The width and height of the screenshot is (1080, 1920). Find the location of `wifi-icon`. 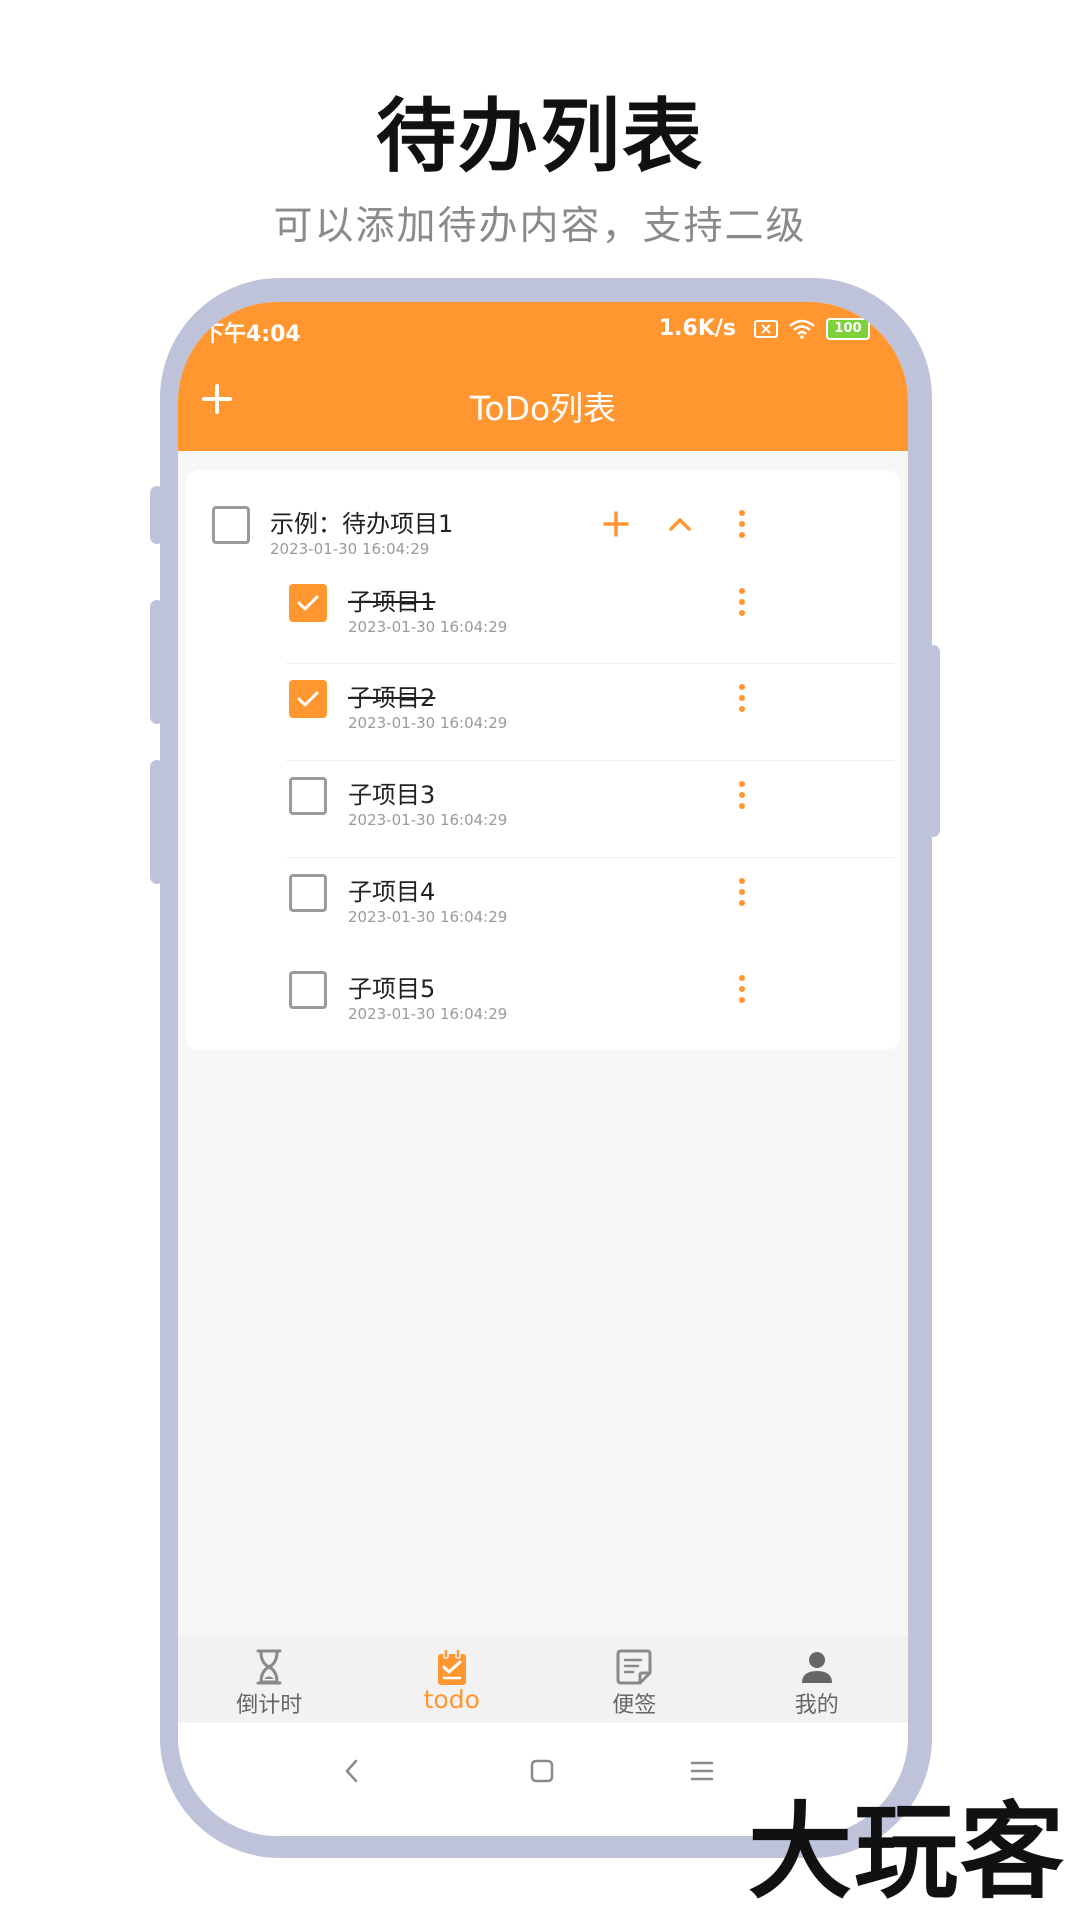

wifi-icon is located at coordinates (802, 329).